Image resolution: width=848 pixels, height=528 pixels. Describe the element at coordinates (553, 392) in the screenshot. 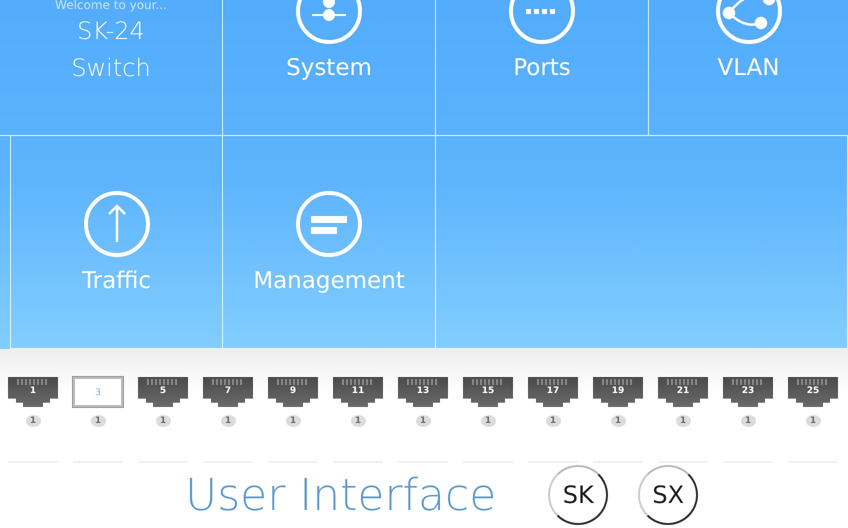

I see `ethernet-port: 17` at that location.